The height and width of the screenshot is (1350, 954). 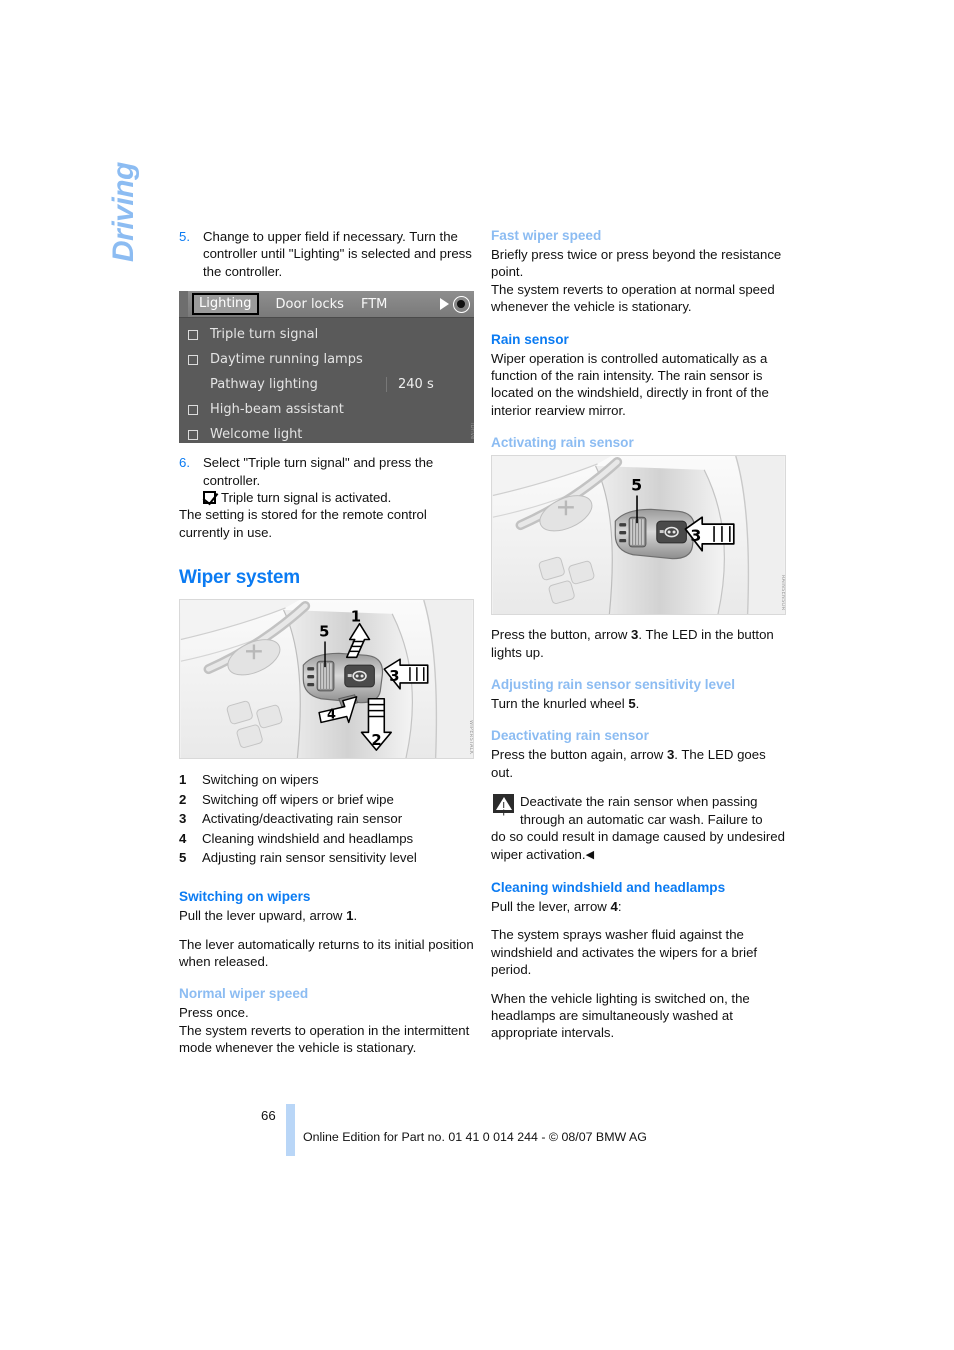 What do you see at coordinates (461, 304) in the screenshot?
I see `controller-knob-icon` at bounding box center [461, 304].